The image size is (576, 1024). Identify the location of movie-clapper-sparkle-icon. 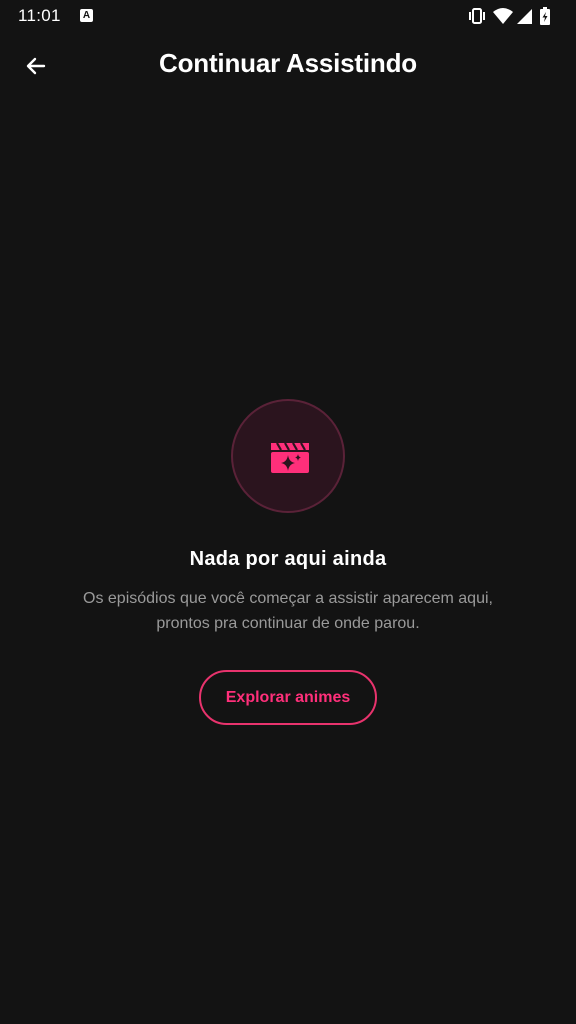
(290, 457).